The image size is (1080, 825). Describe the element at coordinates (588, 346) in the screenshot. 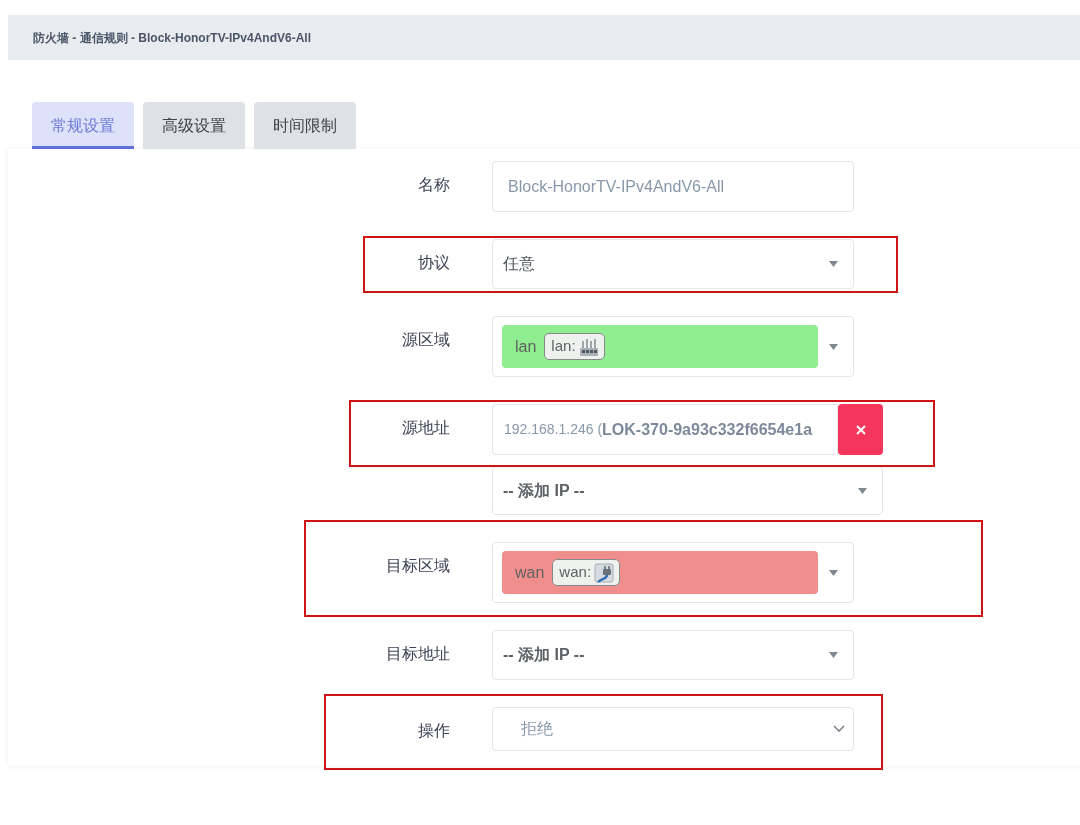

I see `network-switch-icon` at that location.